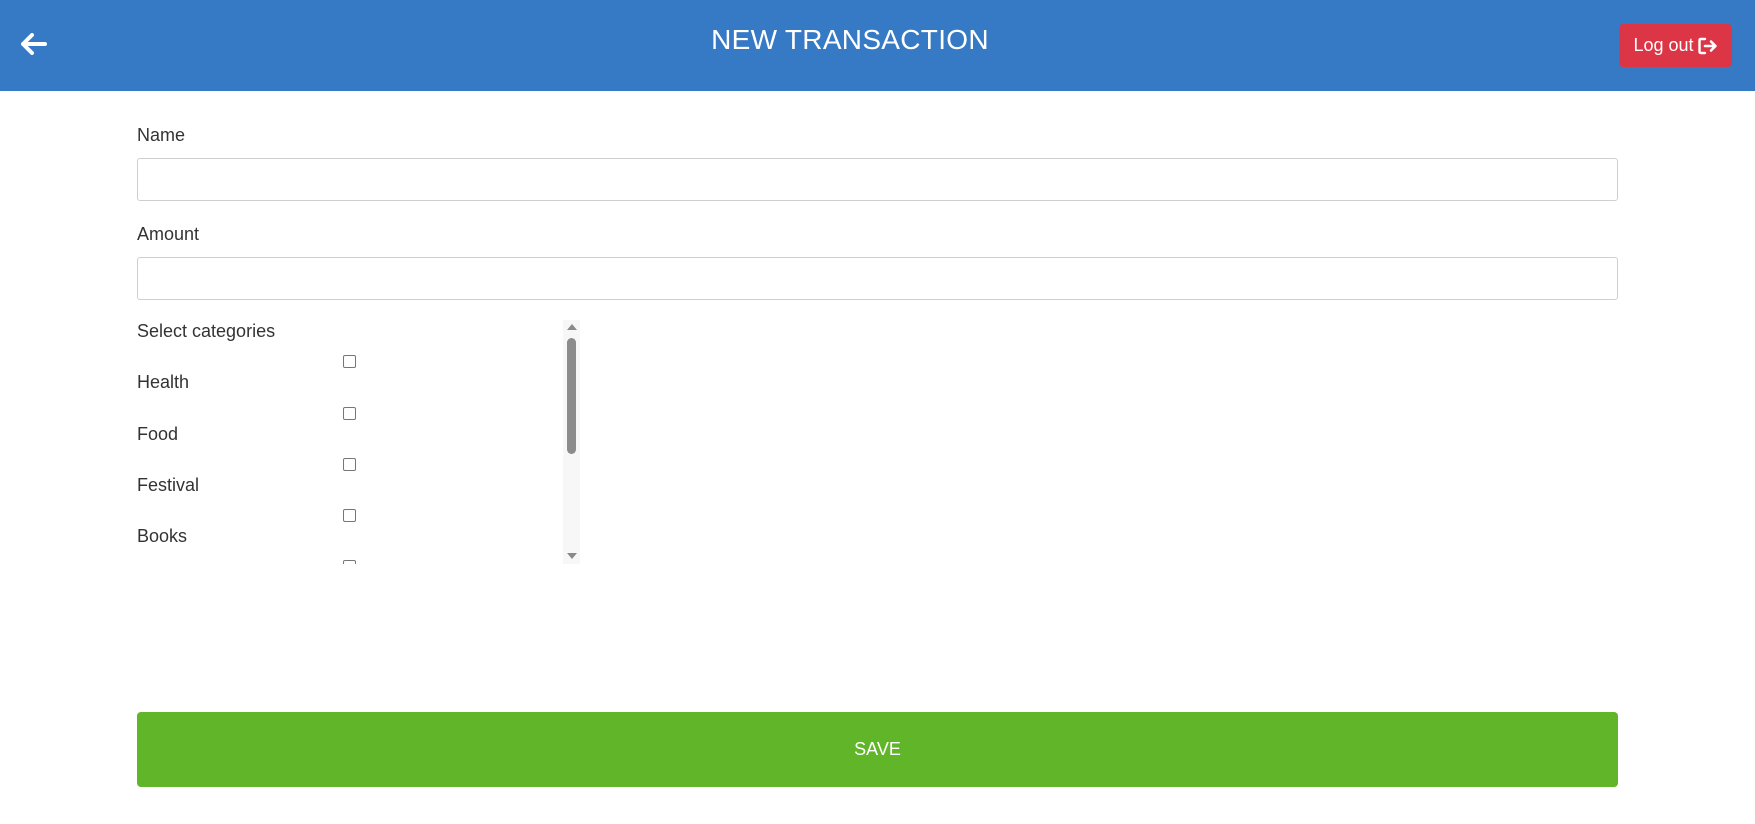  I want to click on top-bar: NEW TRANSACTION Log out, so click(877, 45).